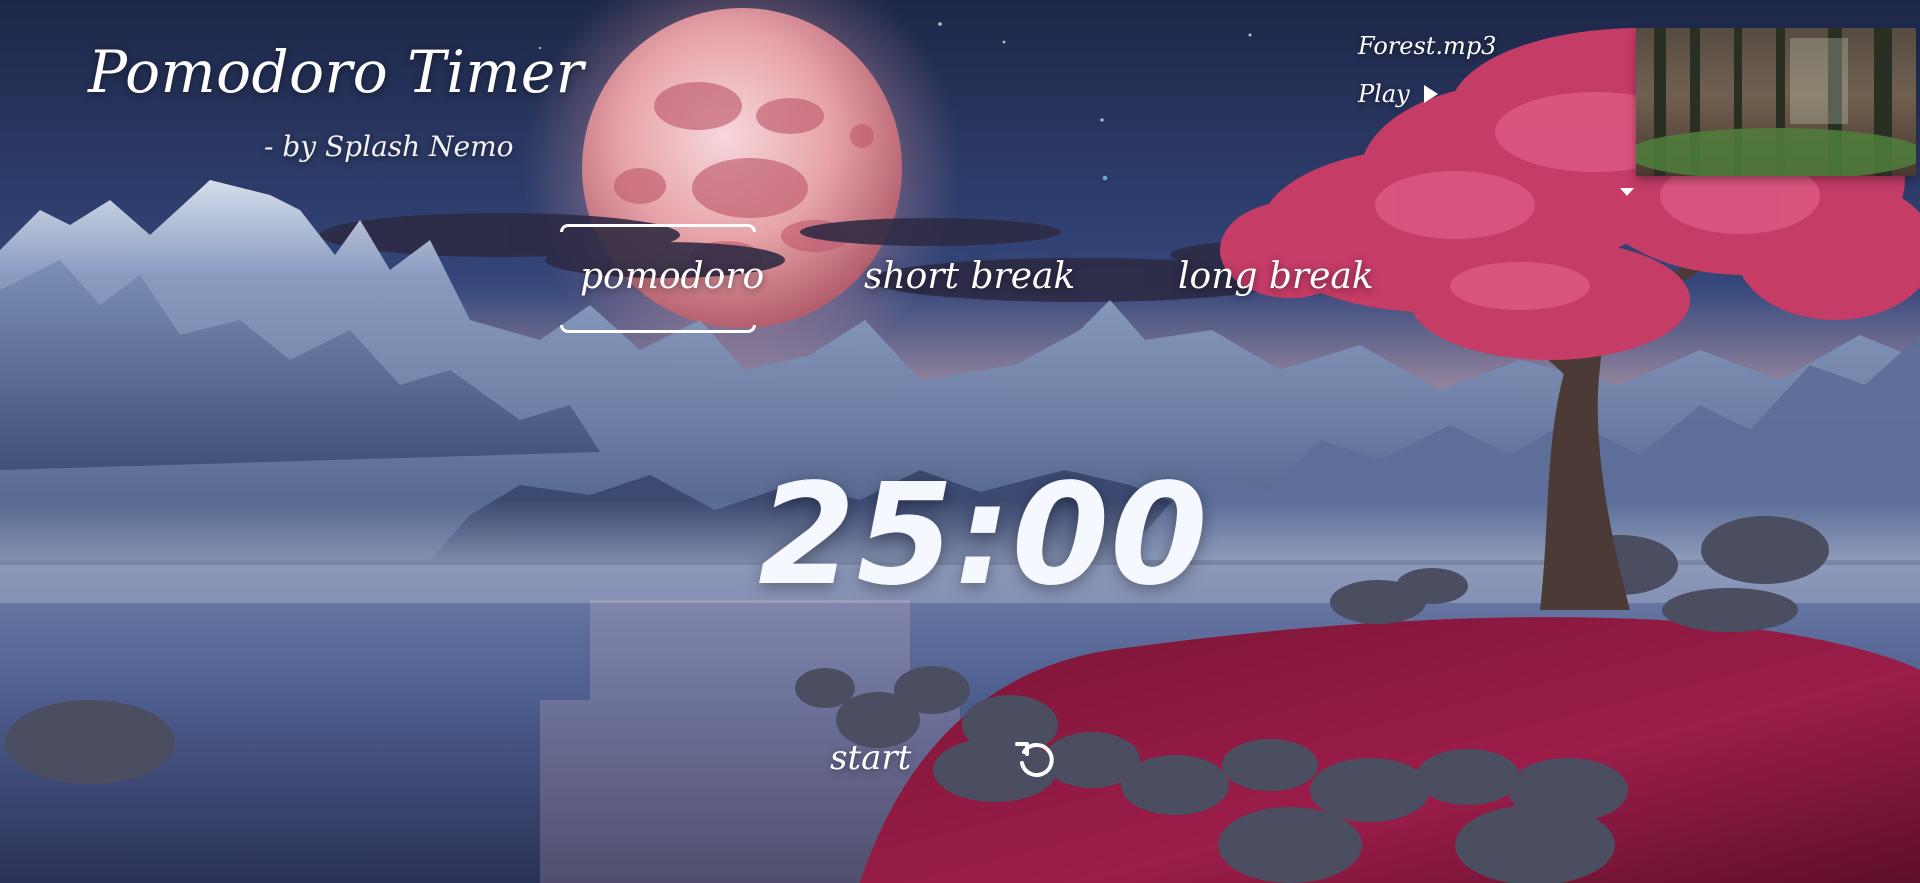  Describe the element at coordinates (336, 72) in the screenshot. I see `page-title: Pomodoro Timer` at that location.